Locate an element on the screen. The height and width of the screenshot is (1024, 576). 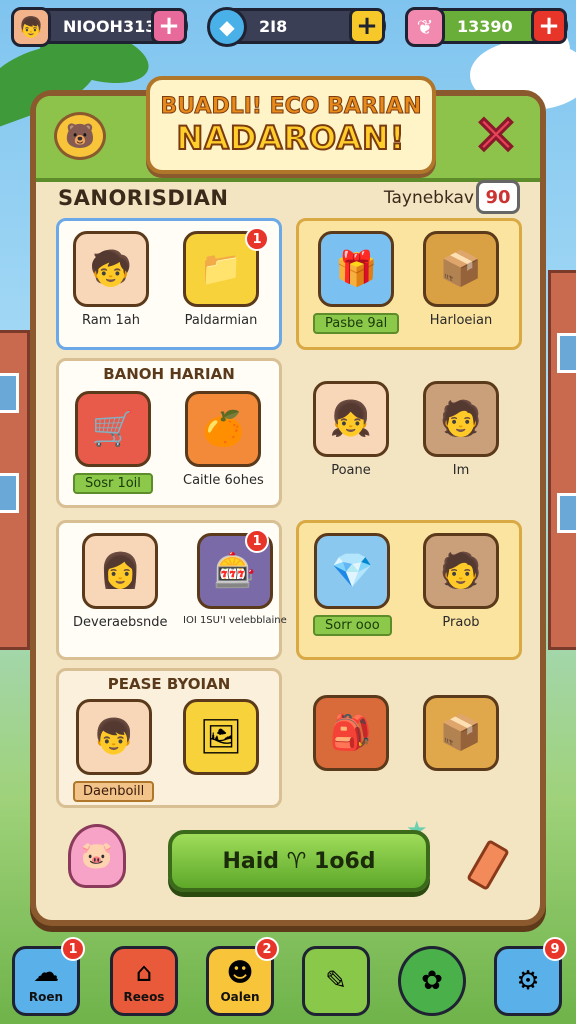
item-label: Sorr ooo is located at coordinates (352, 625).